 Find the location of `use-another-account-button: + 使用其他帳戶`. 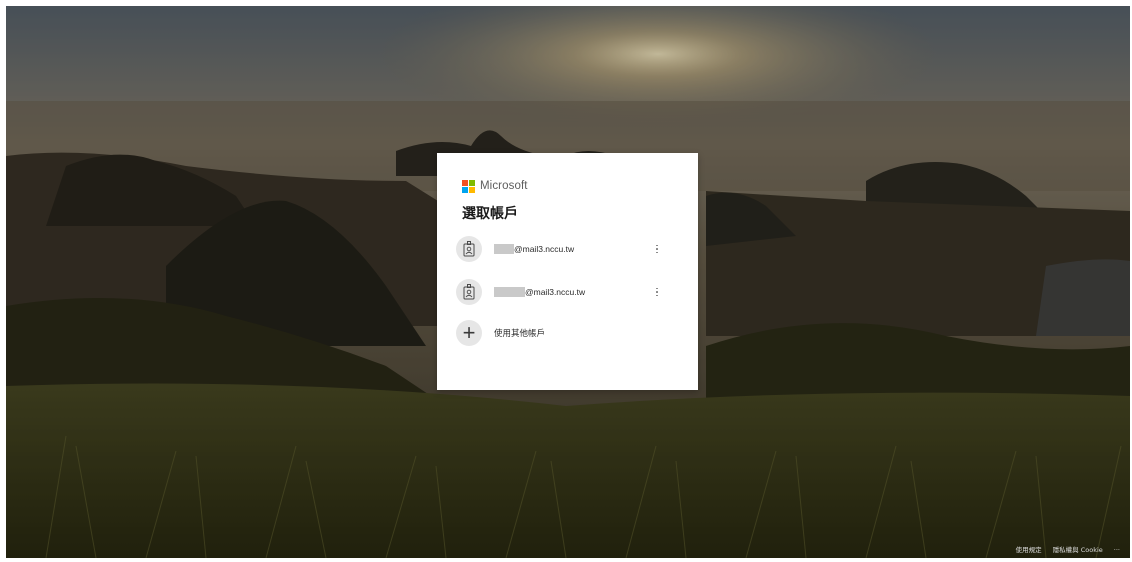

use-another-account-button: + 使用其他帳戶 is located at coordinates (567, 333).